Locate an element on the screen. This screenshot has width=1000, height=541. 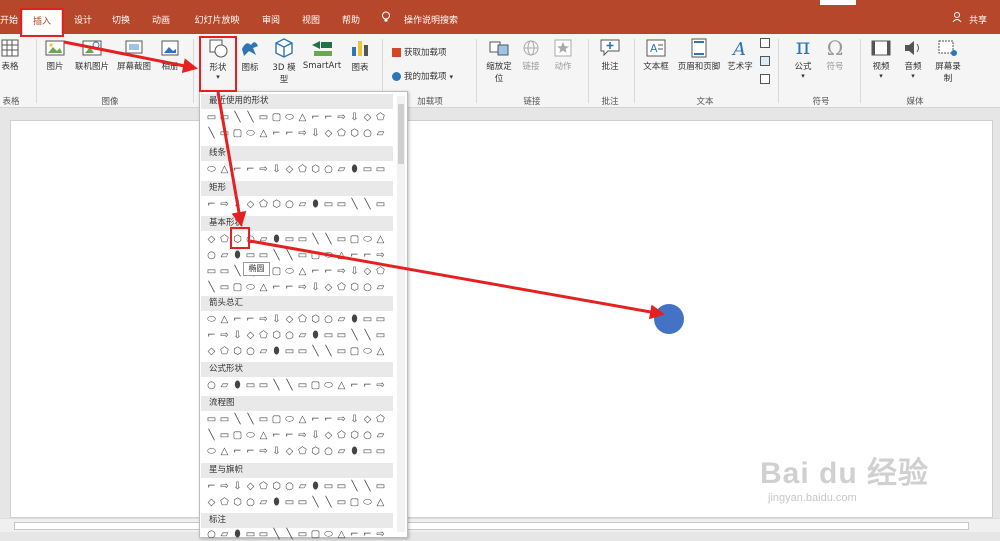
tell-me-search: 操作说明搜索 is located at coordinates (431, 21).